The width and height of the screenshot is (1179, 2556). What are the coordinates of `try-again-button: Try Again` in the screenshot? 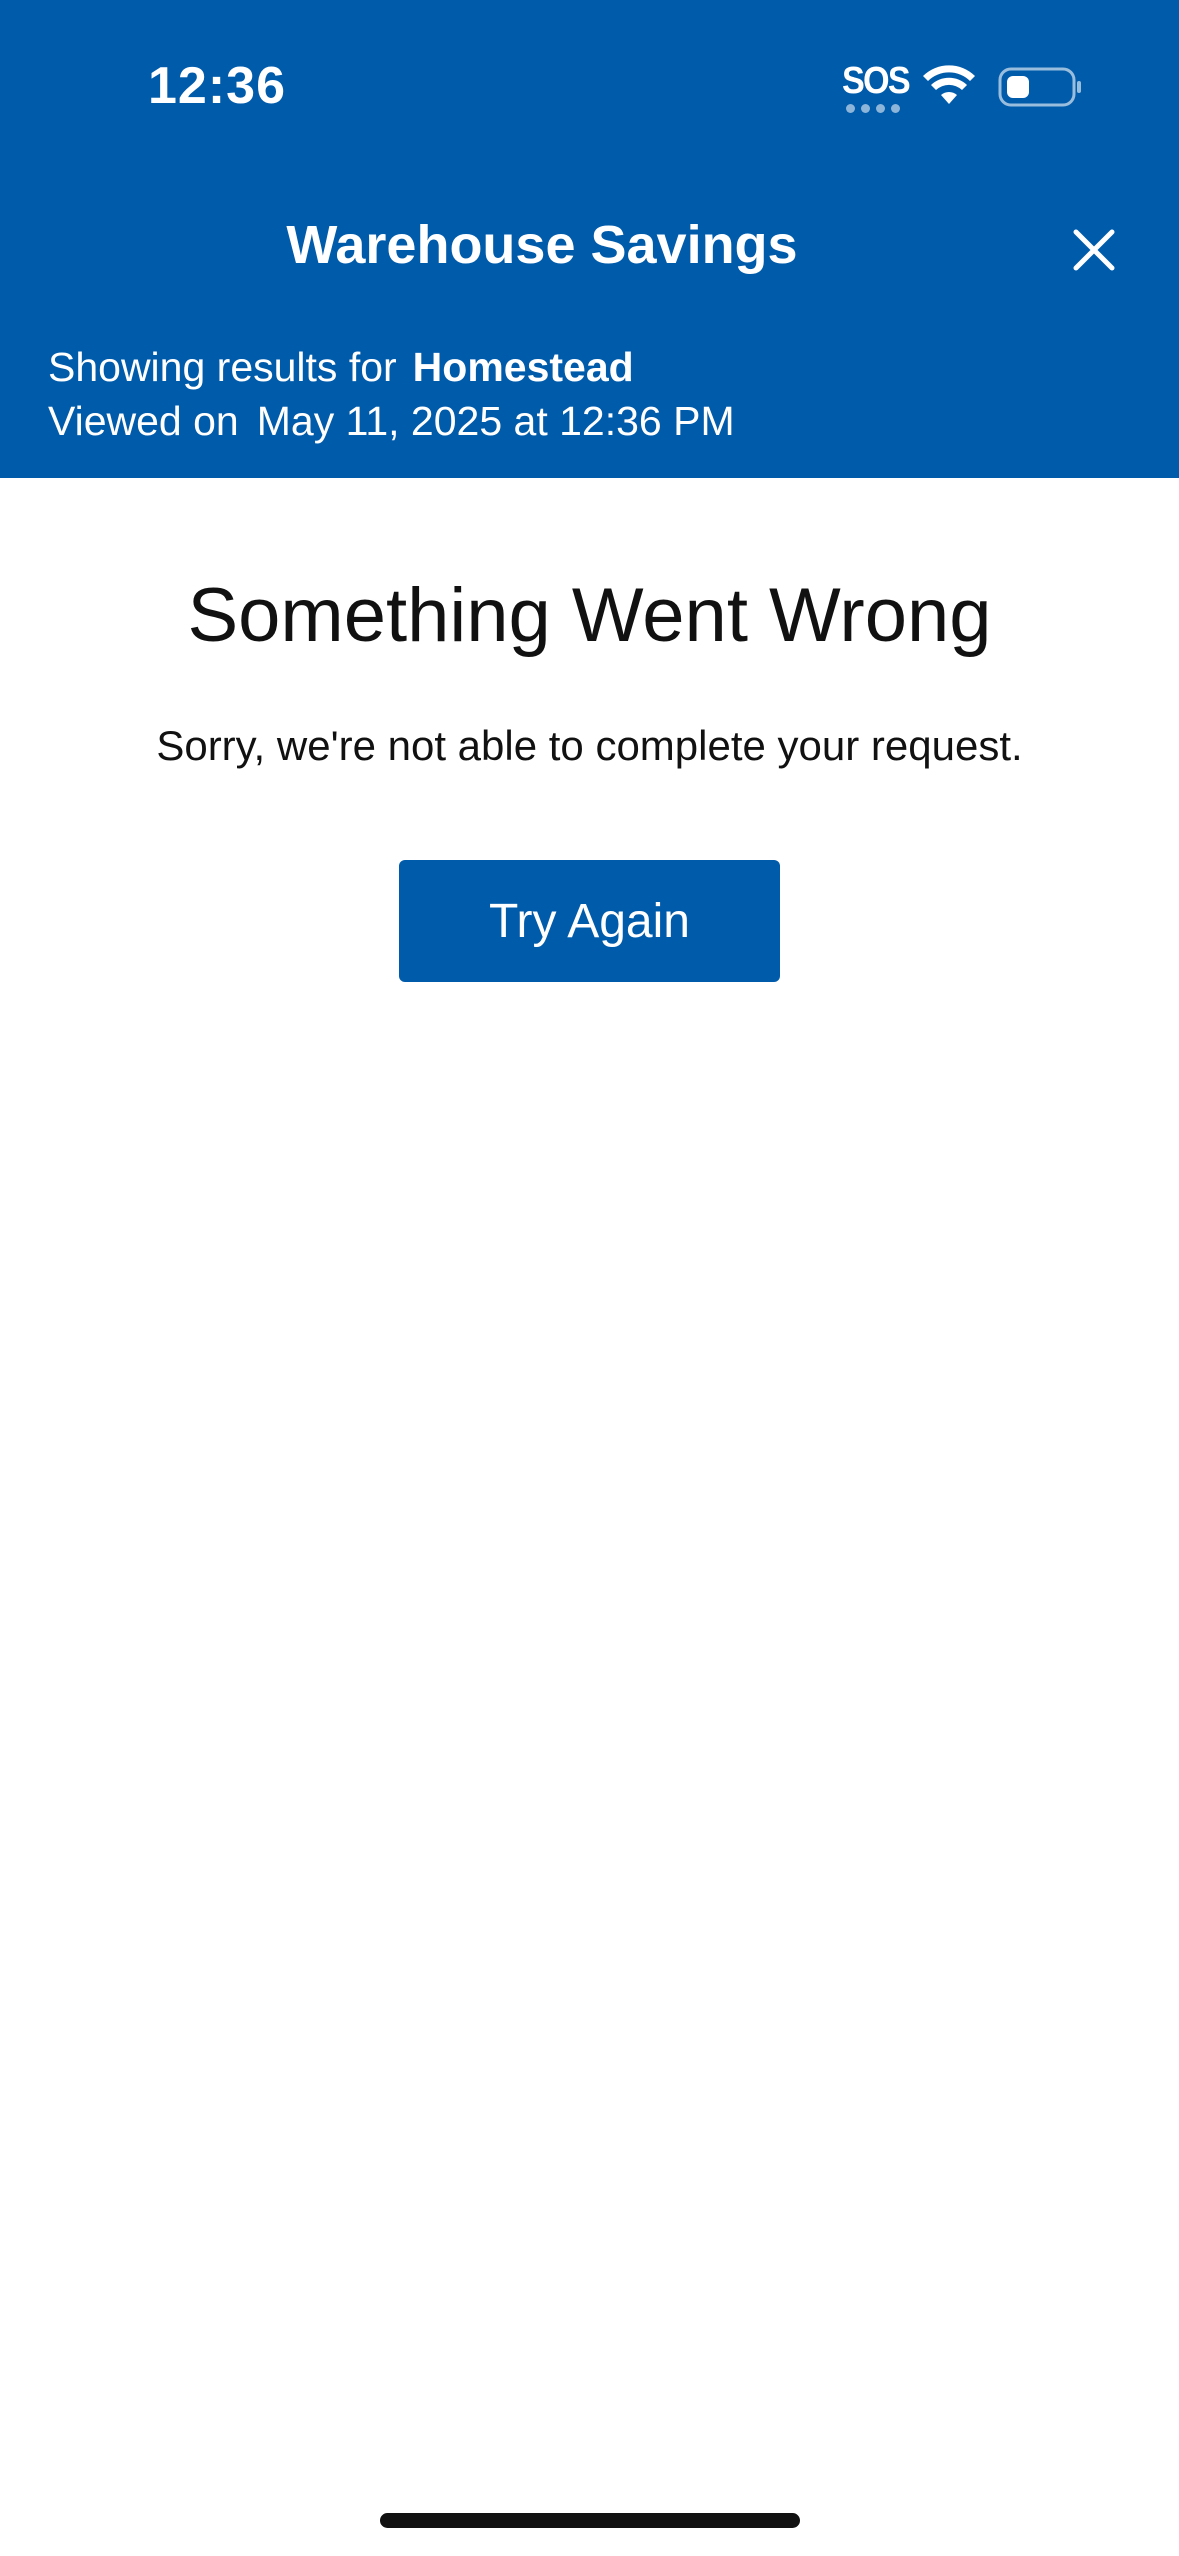 It's located at (589, 921).